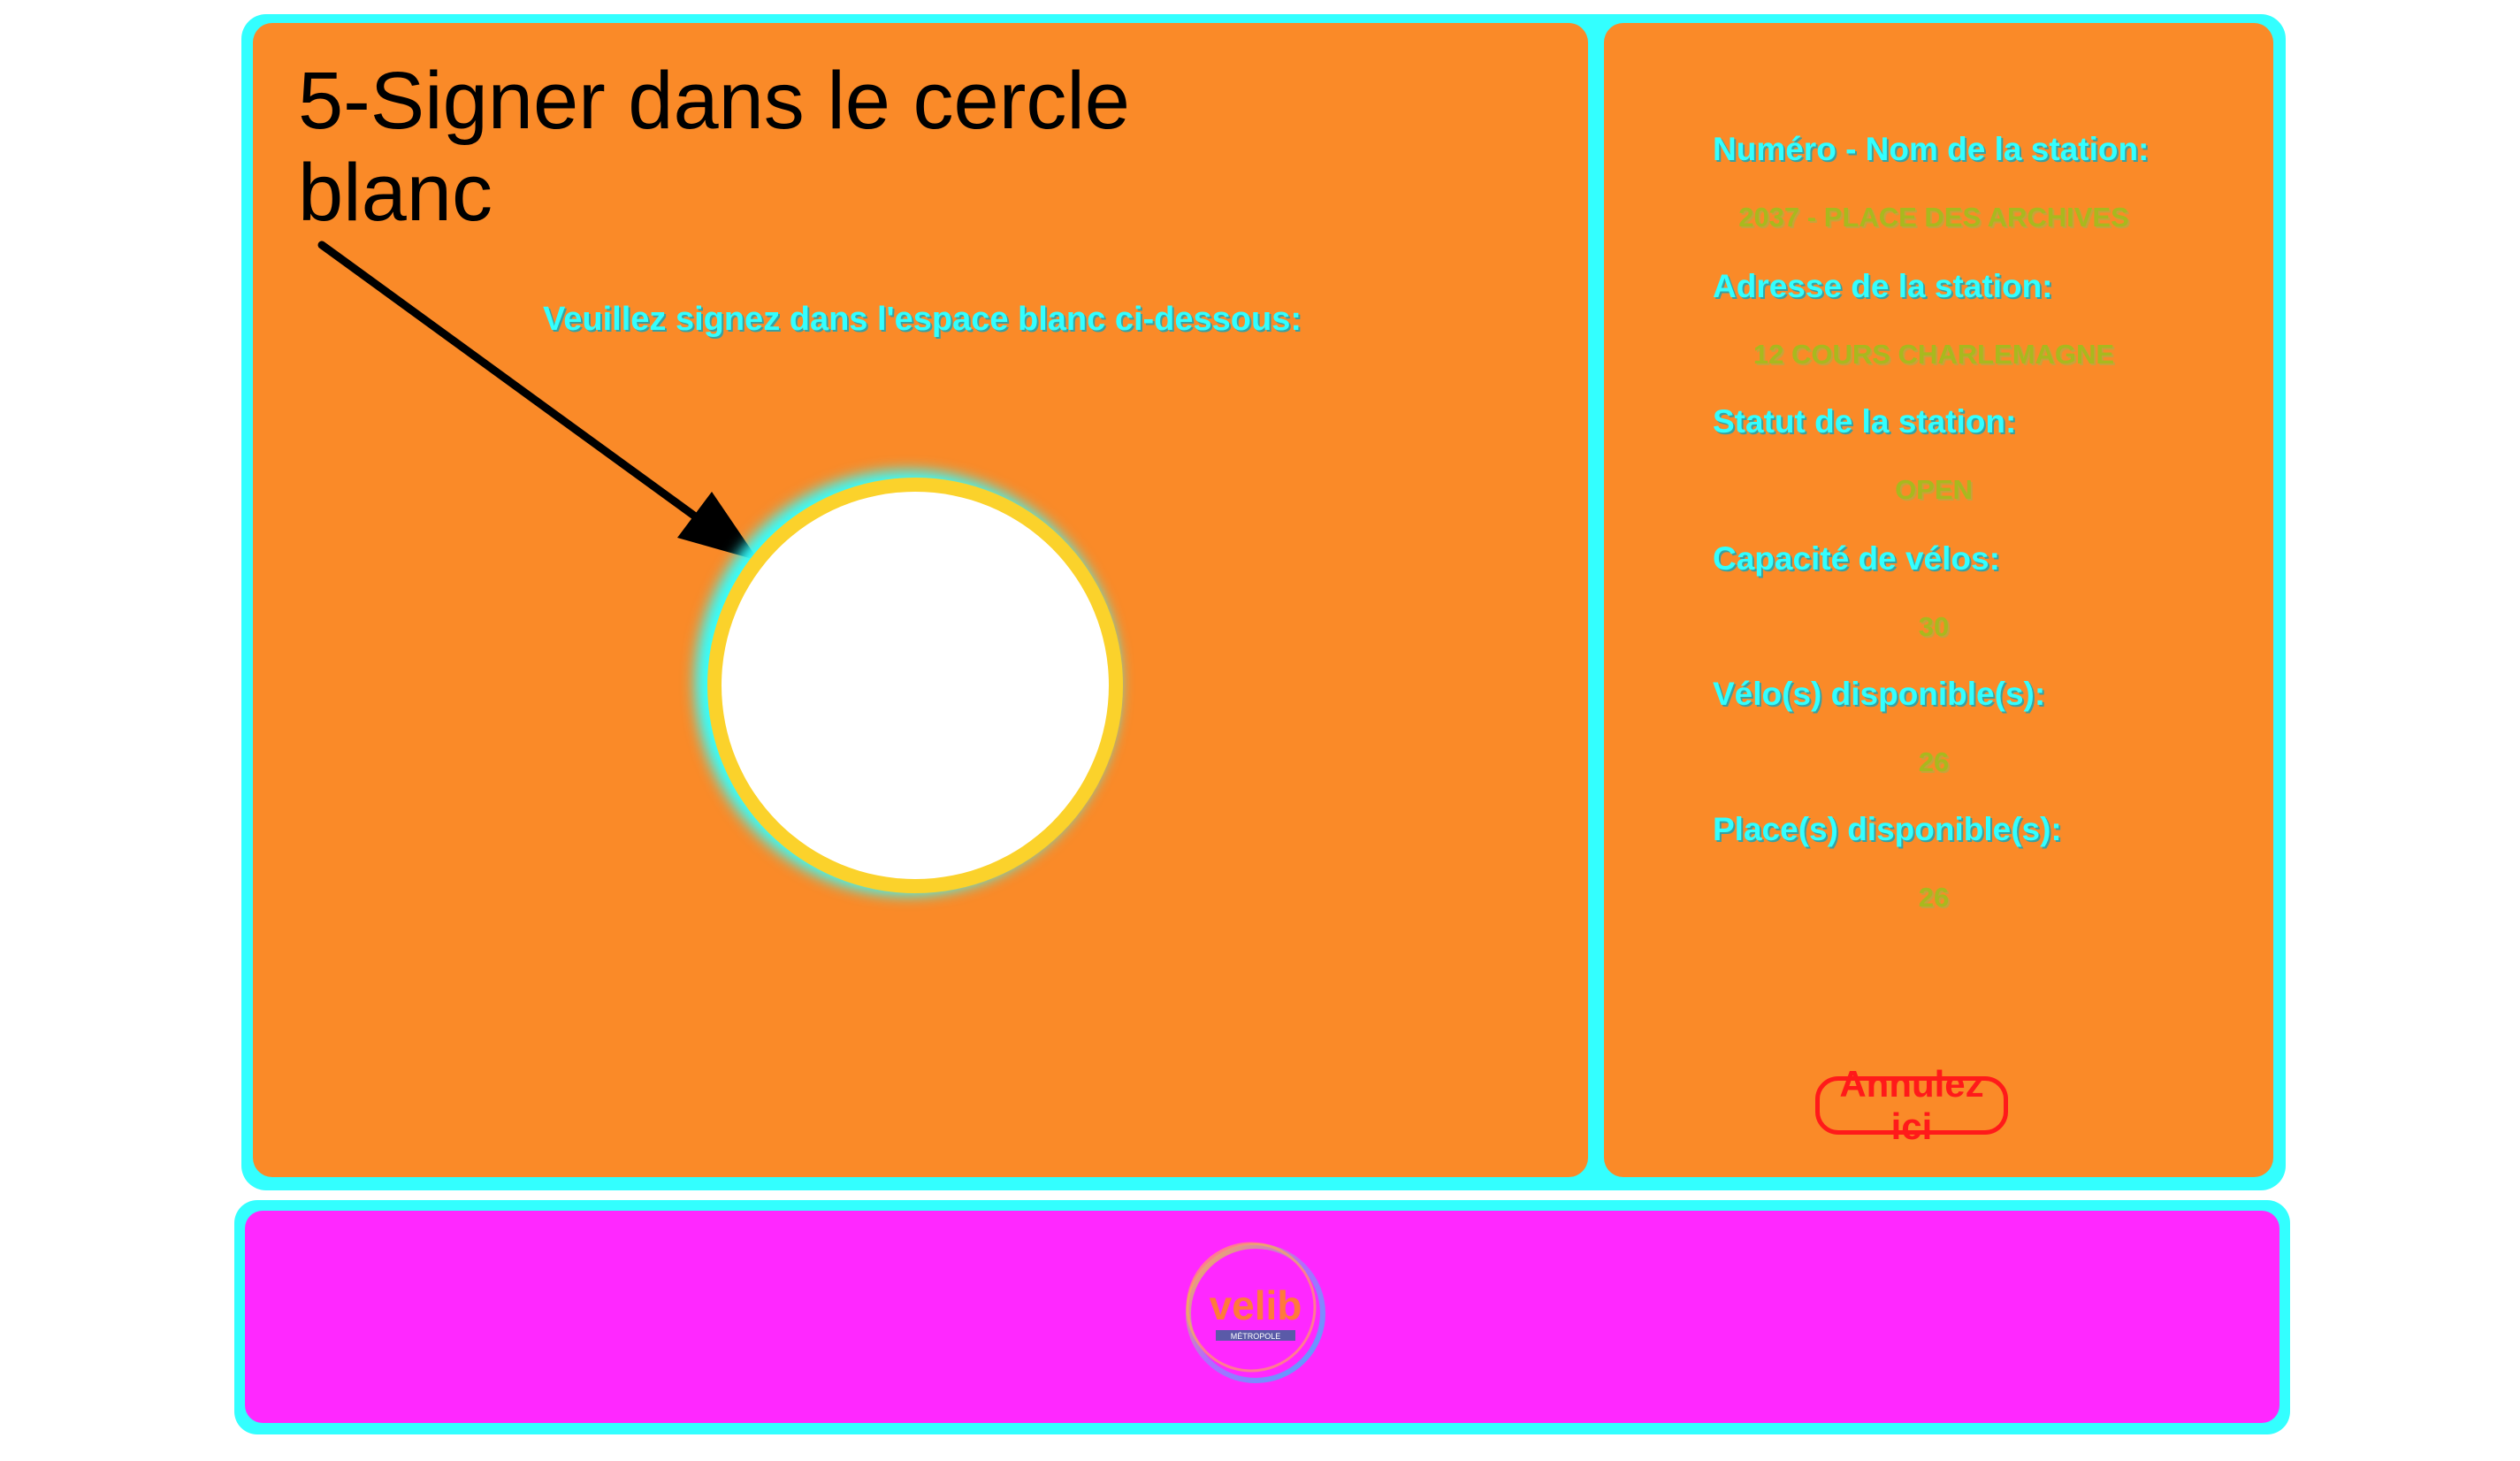 The height and width of the screenshot is (1461, 2520). Describe the element at coordinates (1934, 489) in the screenshot. I see `station-status-value: OPEN` at that location.